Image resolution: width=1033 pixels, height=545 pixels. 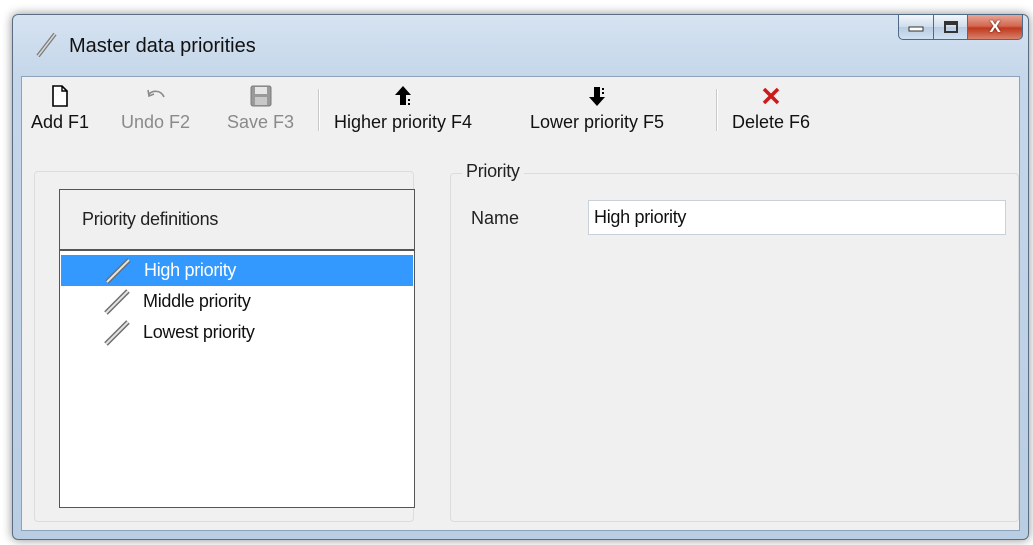 I want to click on list-header: Priority definitions, so click(x=237, y=220).